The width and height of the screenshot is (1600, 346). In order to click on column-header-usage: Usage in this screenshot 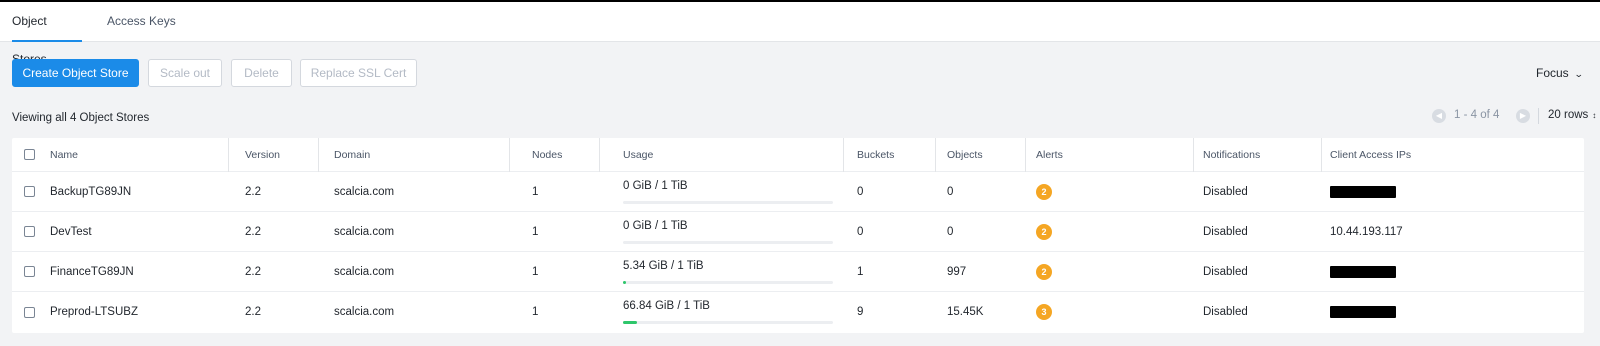, I will do `click(734, 154)`.